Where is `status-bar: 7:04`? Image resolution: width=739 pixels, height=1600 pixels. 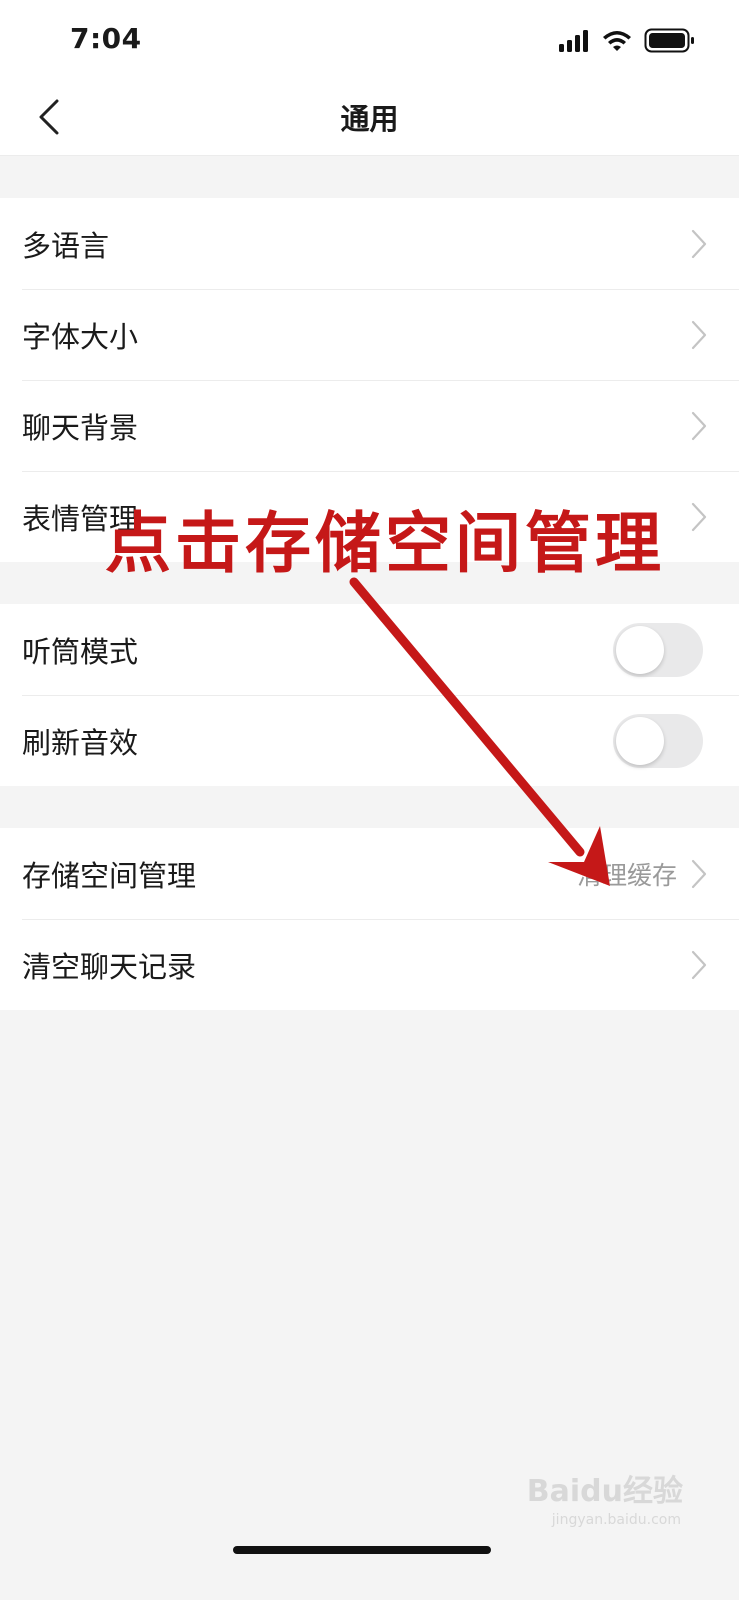 status-bar: 7:04 is located at coordinates (369, 40).